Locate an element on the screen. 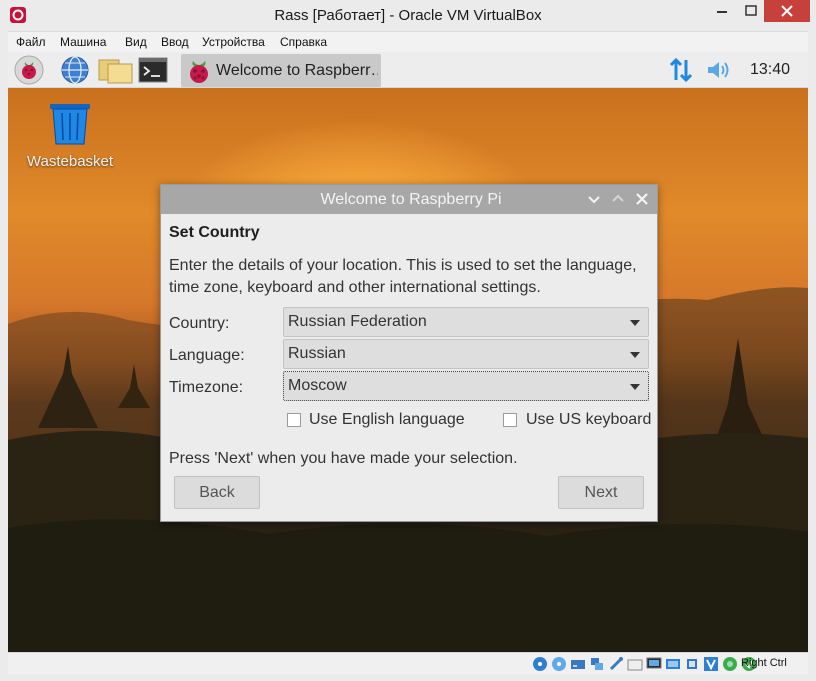  terminal-icon is located at coordinates (153, 70).